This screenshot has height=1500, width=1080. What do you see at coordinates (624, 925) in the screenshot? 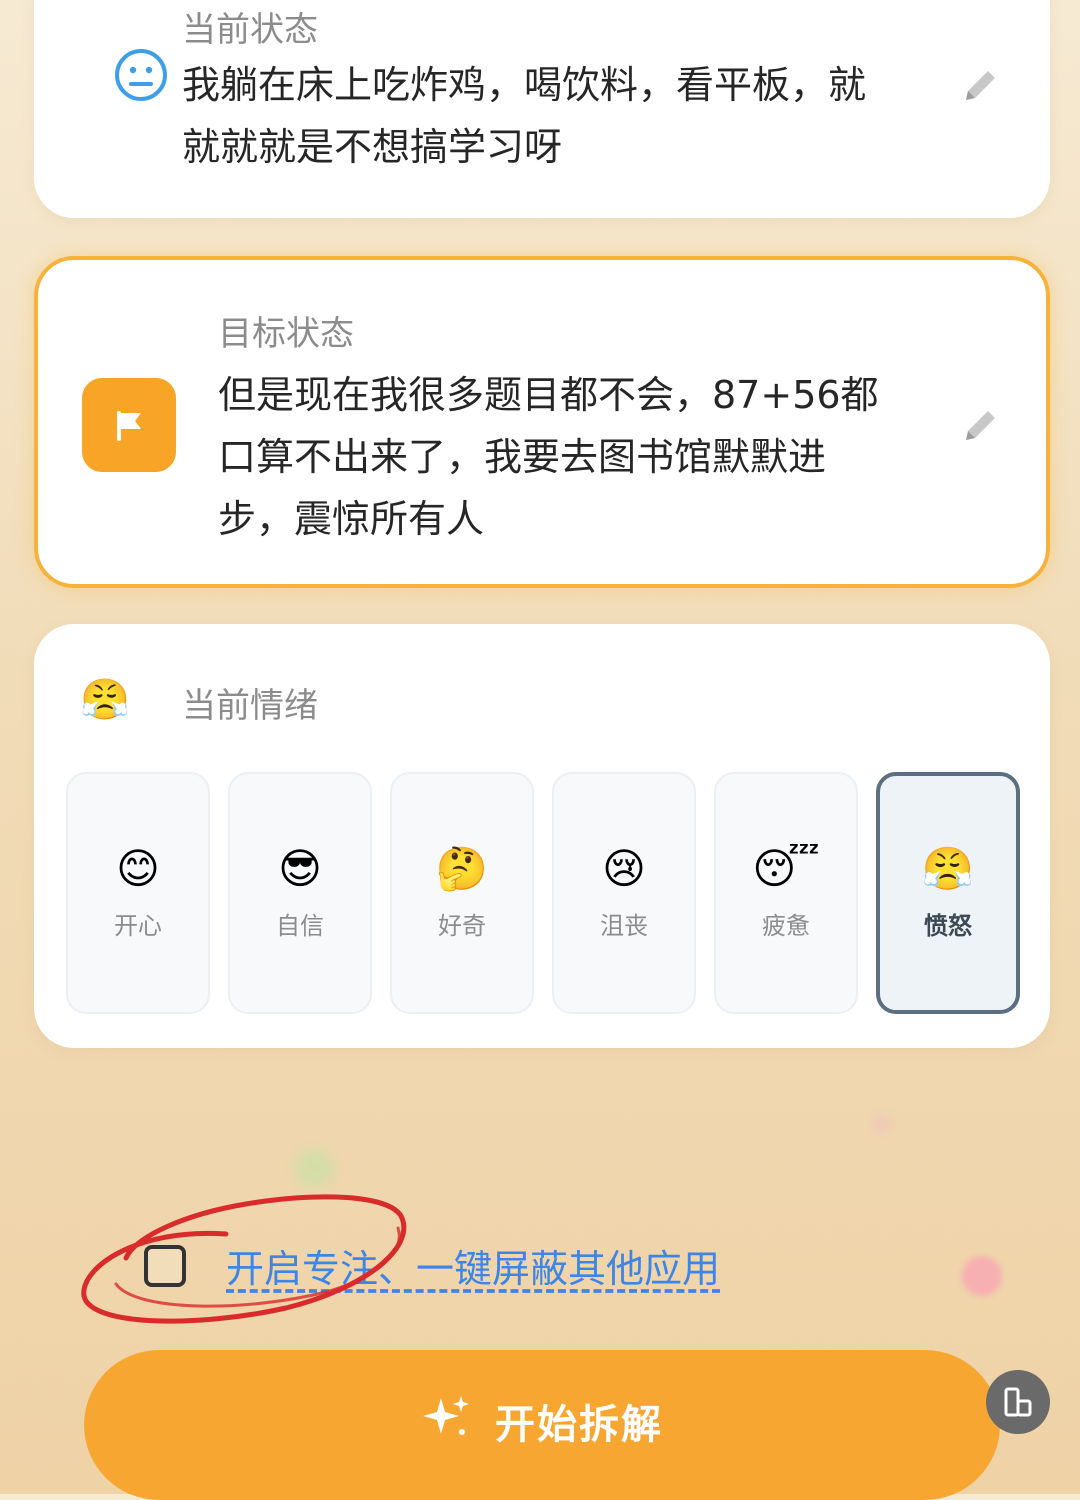
I see `emotion-option-label: 沮丧` at bounding box center [624, 925].